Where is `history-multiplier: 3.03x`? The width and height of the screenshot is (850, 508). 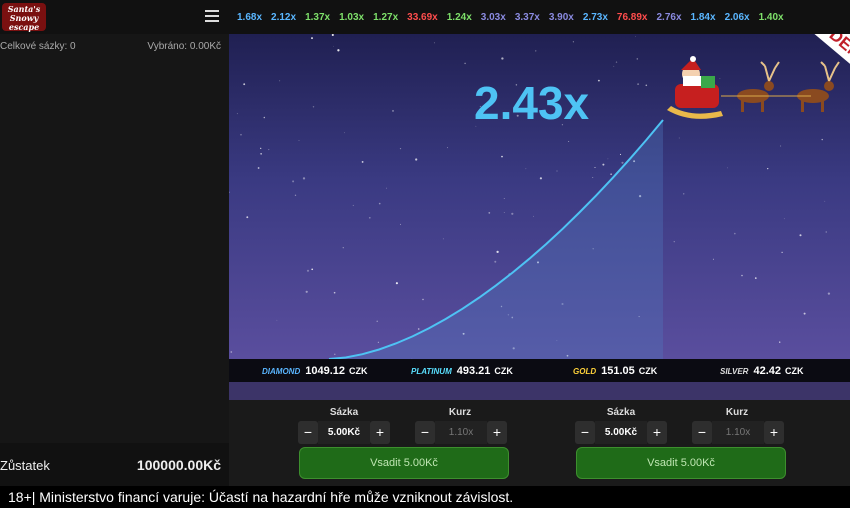
history-multiplier: 3.03x is located at coordinates (493, 17).